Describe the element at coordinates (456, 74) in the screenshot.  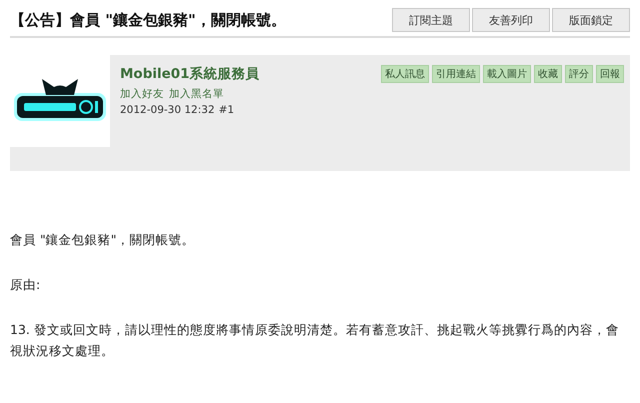
I see `post-action-button: 引用連結` at that location.